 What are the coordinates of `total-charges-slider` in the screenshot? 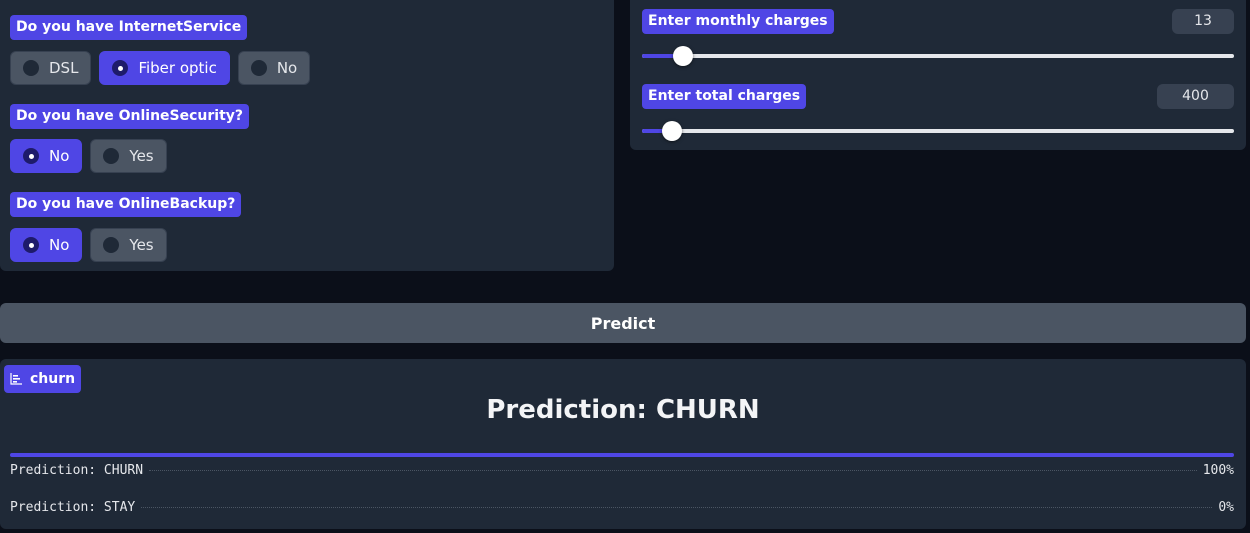 It's located at (938, 131).